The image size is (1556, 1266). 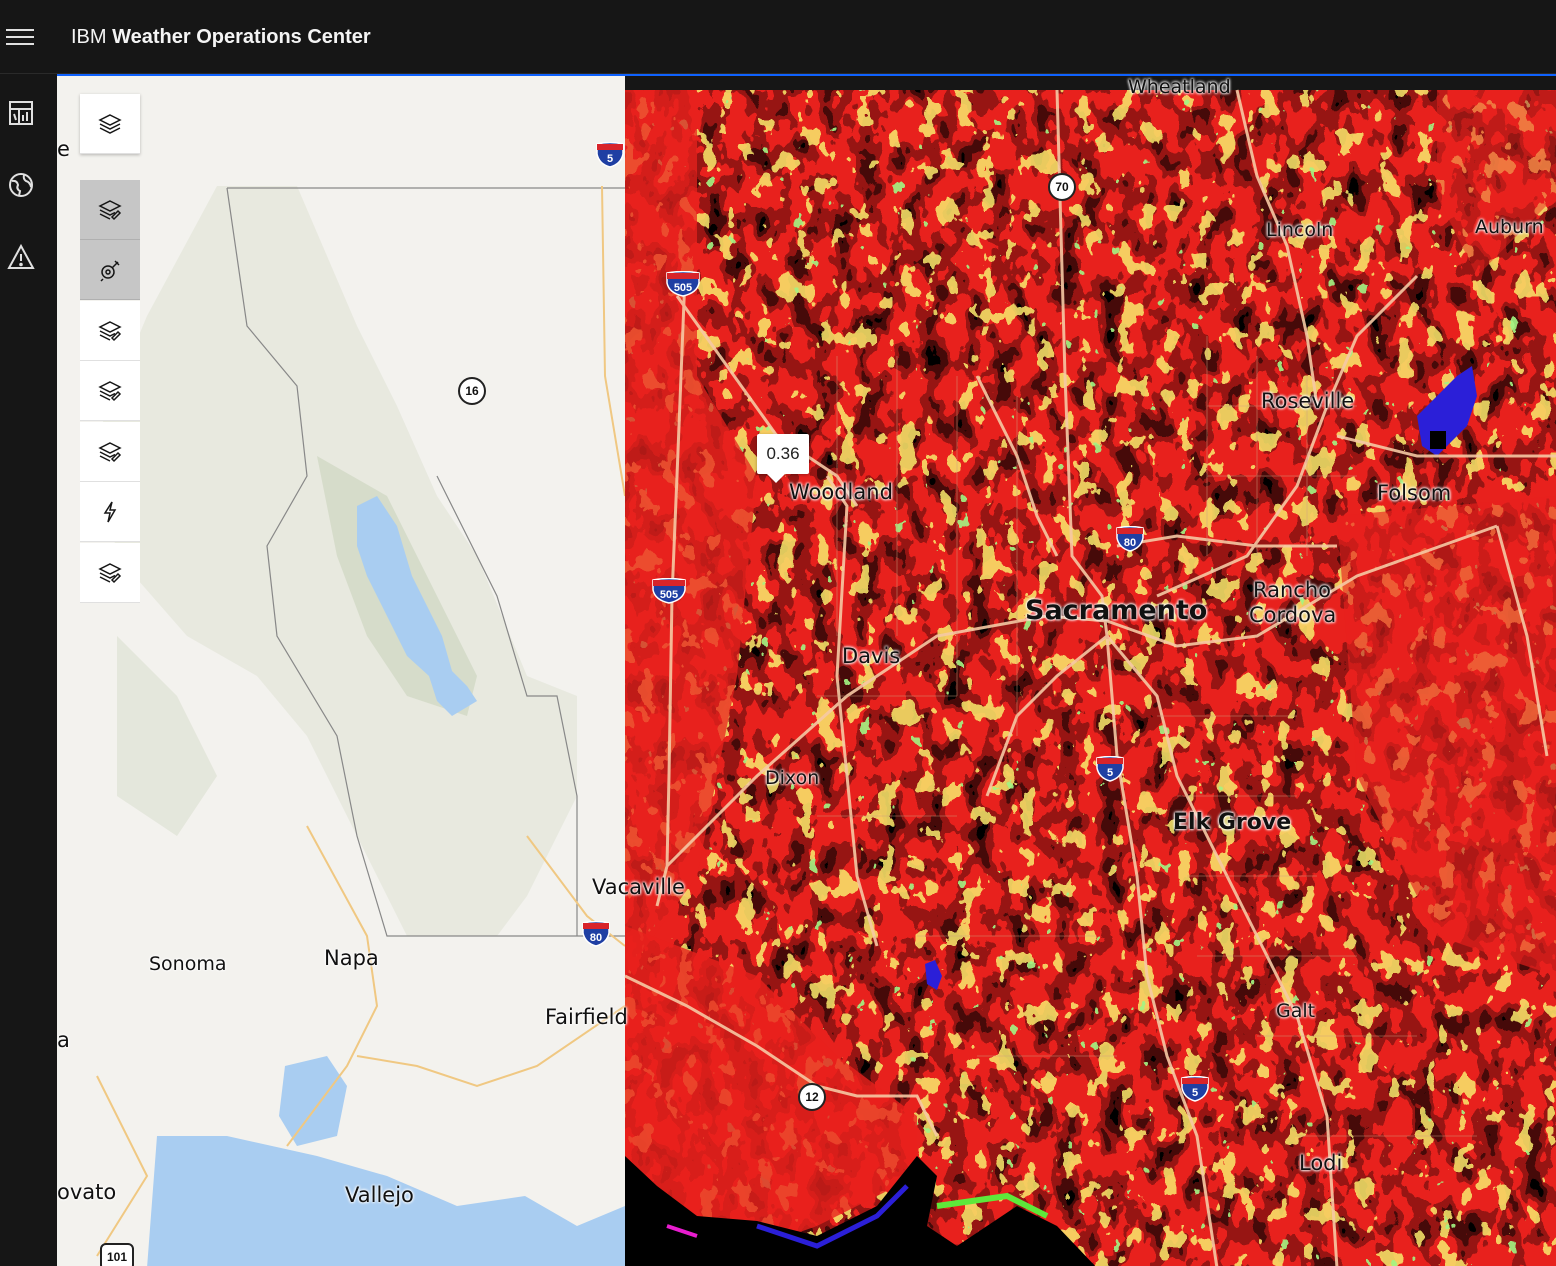 I want to click on city-label-vallejo: Vallejo, so click(x=379, y=1195).